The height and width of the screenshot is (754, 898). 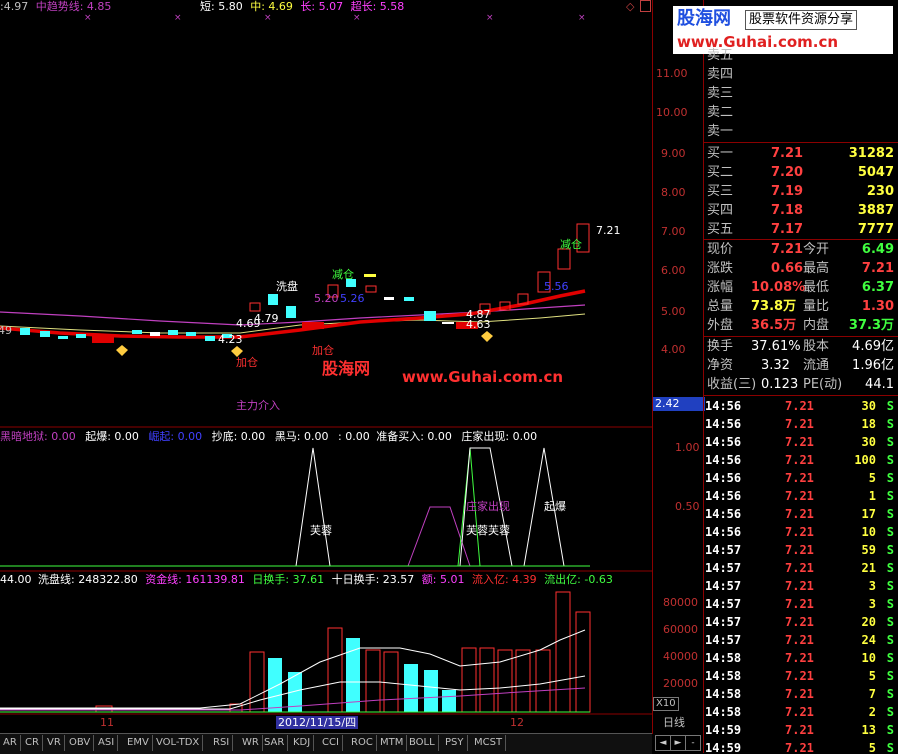 What do you see at coordinates (499, 436) in the screenshot?
I see `zhuangjia-label: 庄家出现: 0.00` at bounding box center [499, 436].